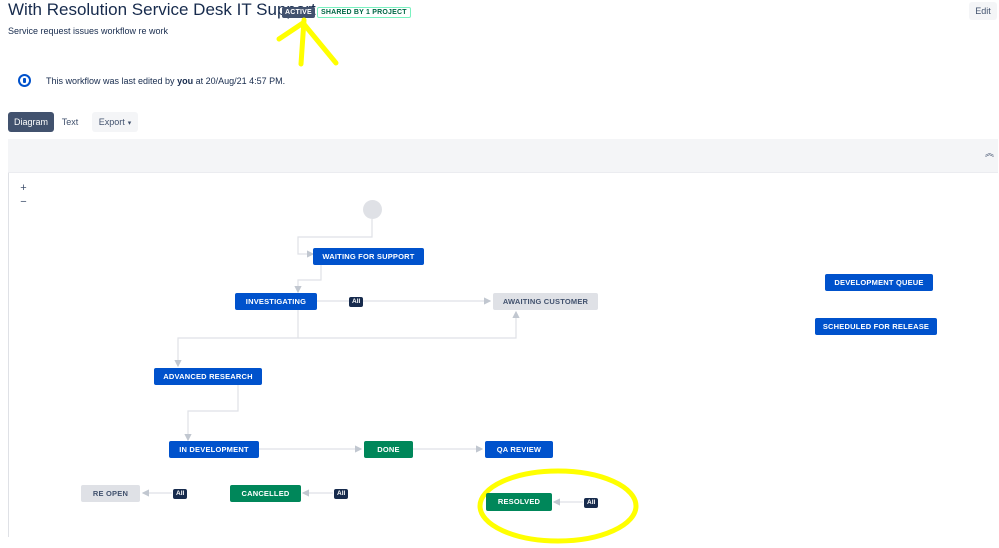  I want to click on export-dropdown: Export ▾, so click(115, 122).